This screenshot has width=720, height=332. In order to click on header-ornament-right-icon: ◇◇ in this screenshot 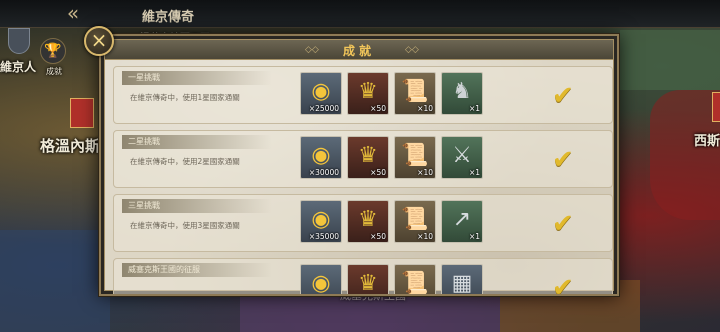, I will do `click(412, 50)`.